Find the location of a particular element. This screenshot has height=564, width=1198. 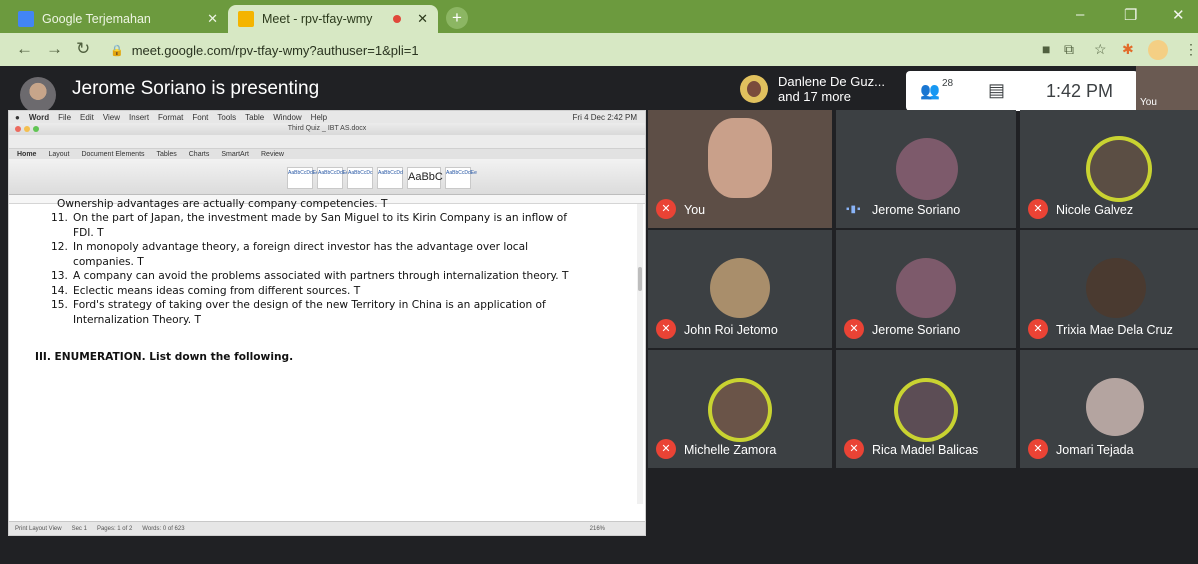

scroll-thumb is located at coordinates (640, 279).